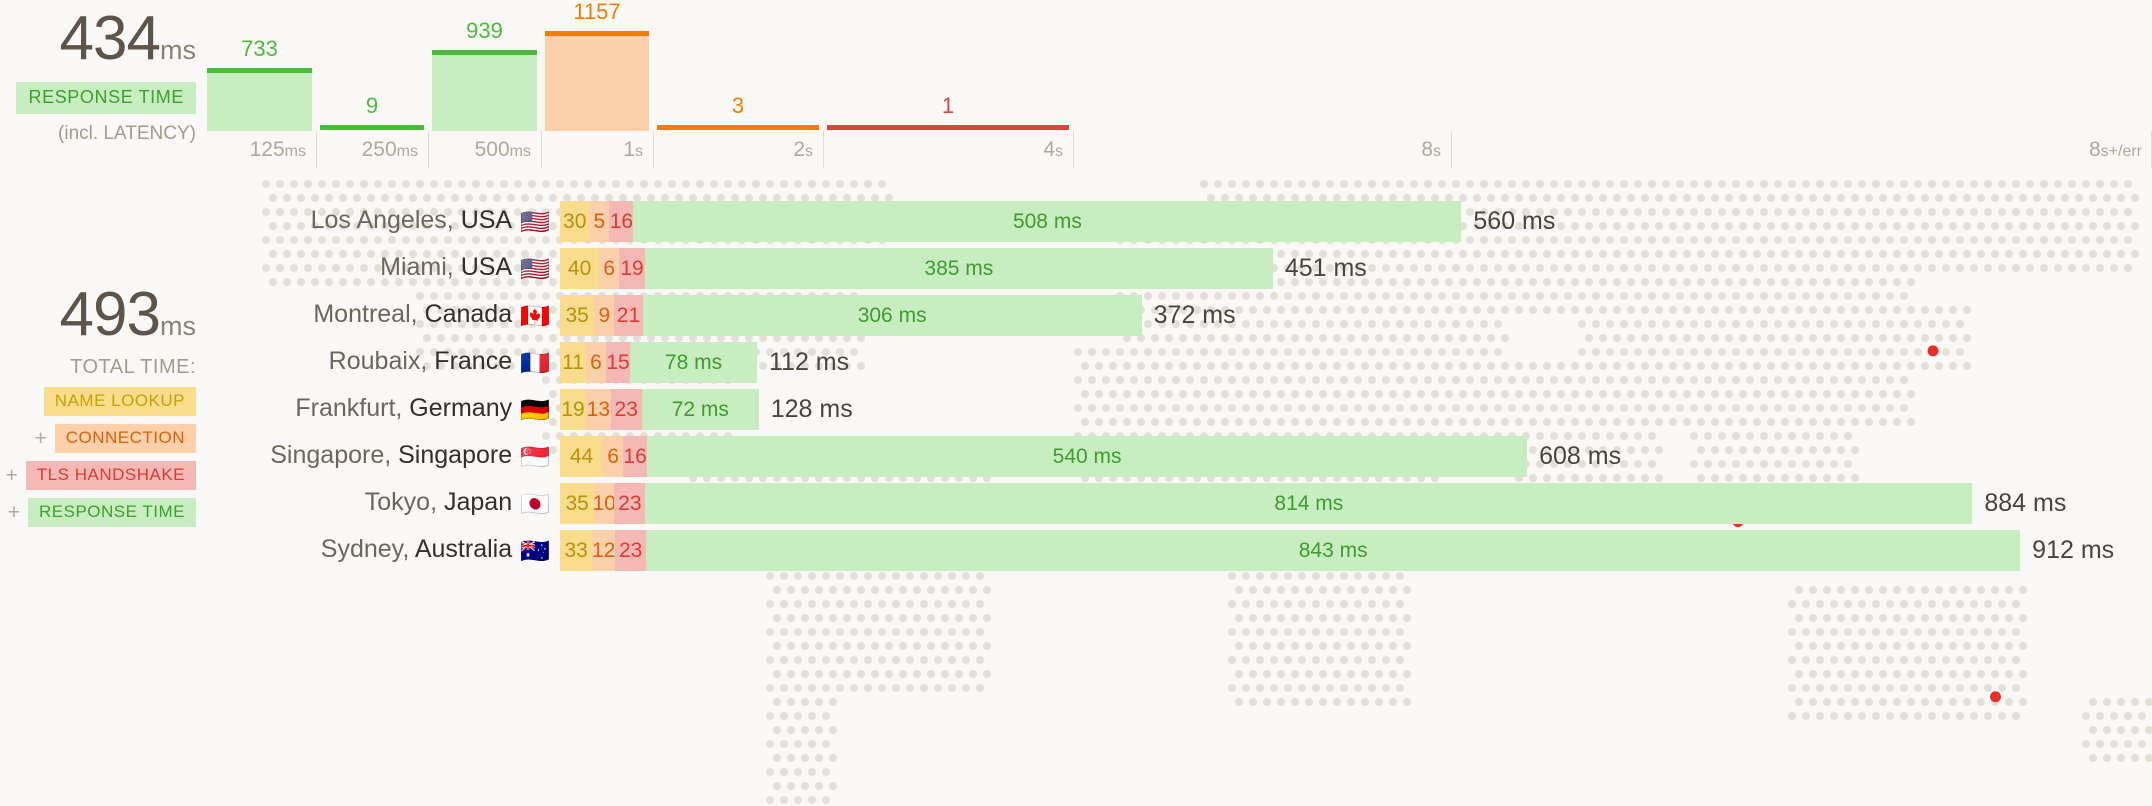 The width and height of the screenshot is (2152, 806). Describe the element at coordinates (613, 456) in the screenshot. I see `segment-connection: 6` at that location.